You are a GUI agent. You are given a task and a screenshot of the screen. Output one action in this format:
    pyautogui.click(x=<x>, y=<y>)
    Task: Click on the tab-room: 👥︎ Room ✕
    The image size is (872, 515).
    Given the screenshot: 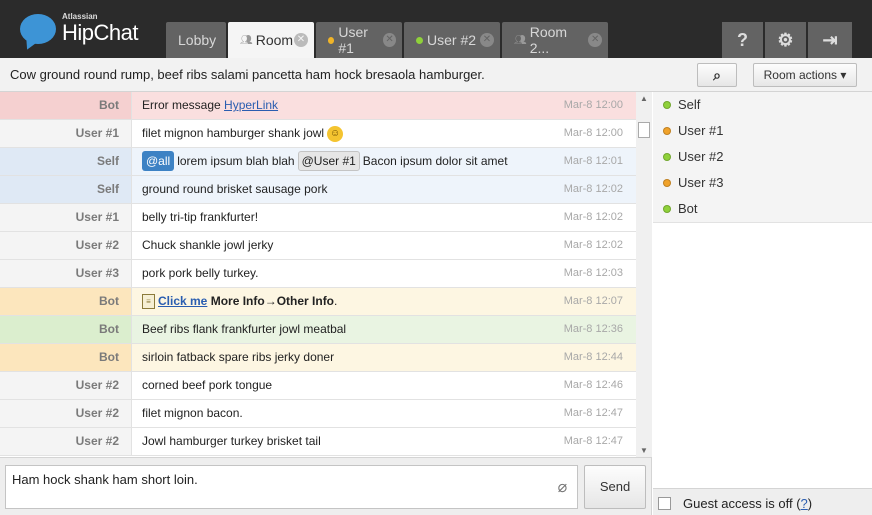 What is the action you would take?
    pyautogui.click(x=271, y=40)
    